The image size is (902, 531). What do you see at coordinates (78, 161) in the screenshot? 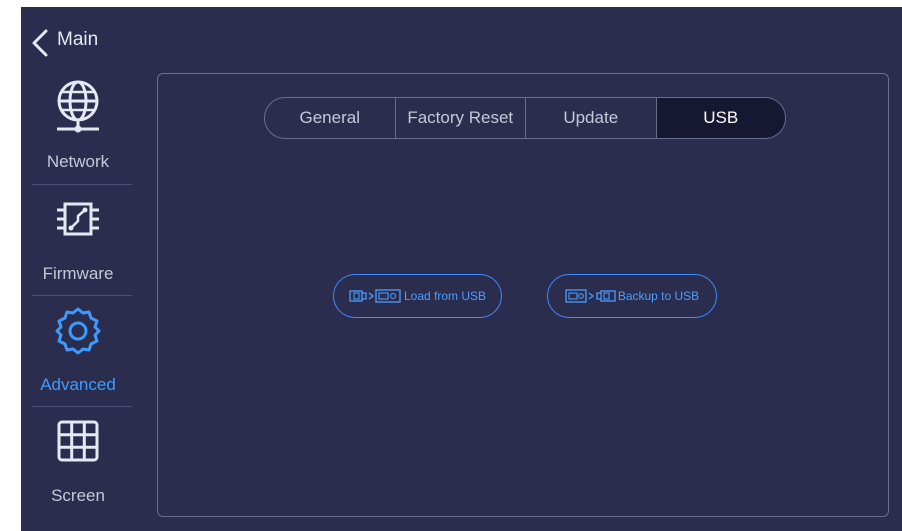
I see `sidebar-item-label: Network` at bounding box center [78, 161].